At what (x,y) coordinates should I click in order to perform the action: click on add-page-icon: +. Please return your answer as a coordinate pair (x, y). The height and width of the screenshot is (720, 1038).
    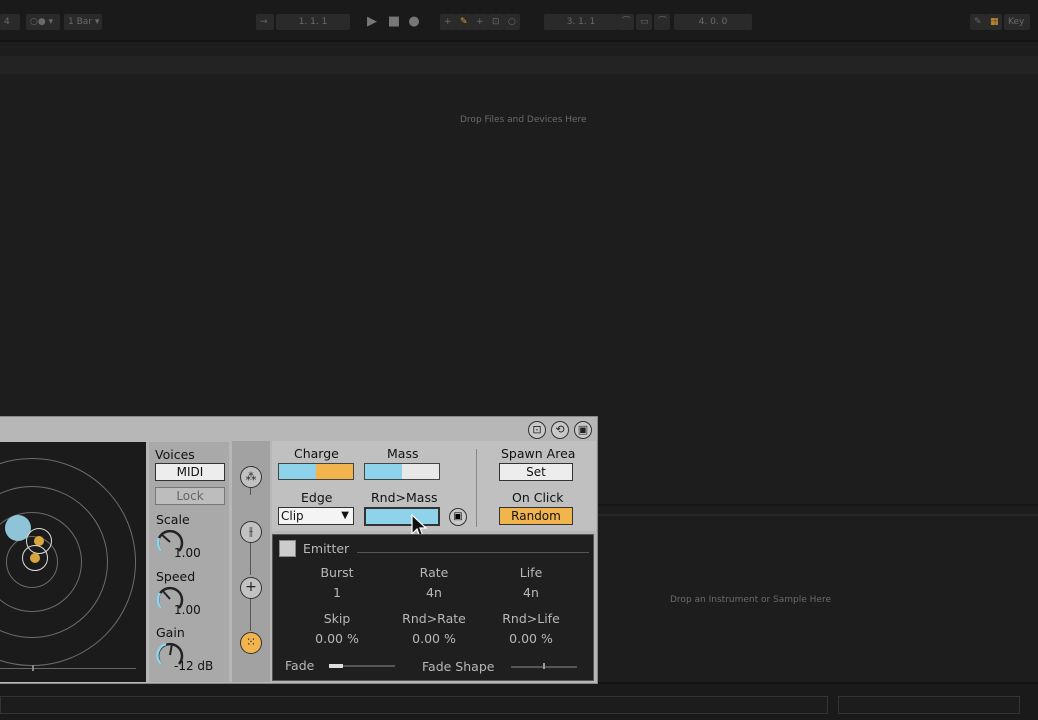
    Looking at the image, I should click on (251, 588).